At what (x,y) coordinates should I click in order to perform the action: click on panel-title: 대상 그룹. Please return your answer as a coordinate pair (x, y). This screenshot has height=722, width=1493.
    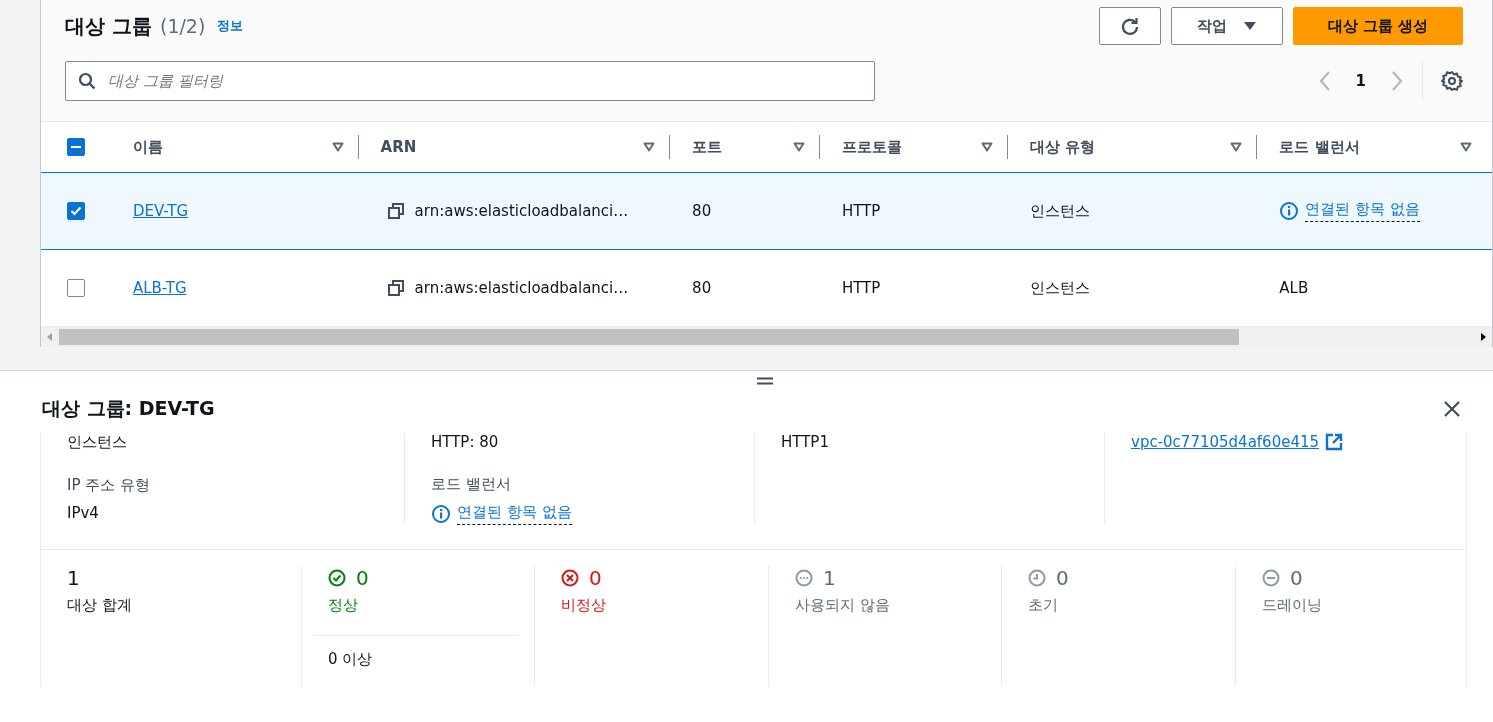
    Looking at the image, I should click on (108, 26).